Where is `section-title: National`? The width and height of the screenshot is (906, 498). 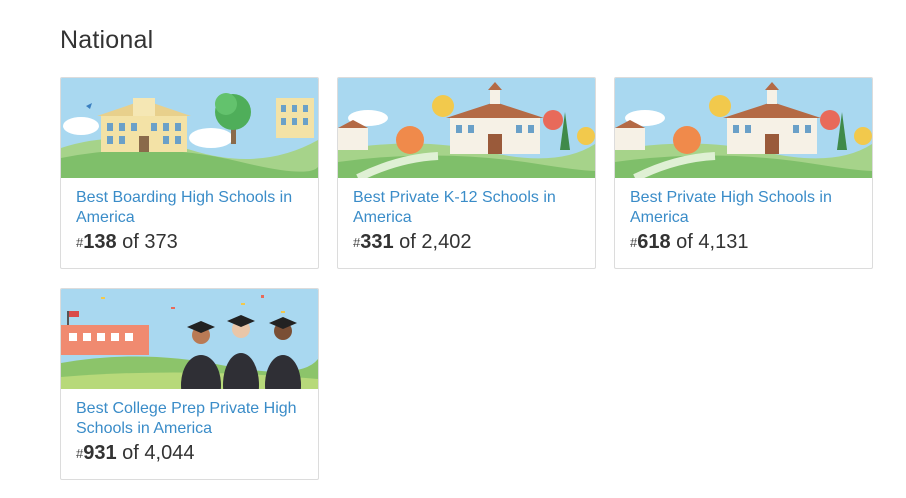
section-title: National is located at coordinates (107, 40).